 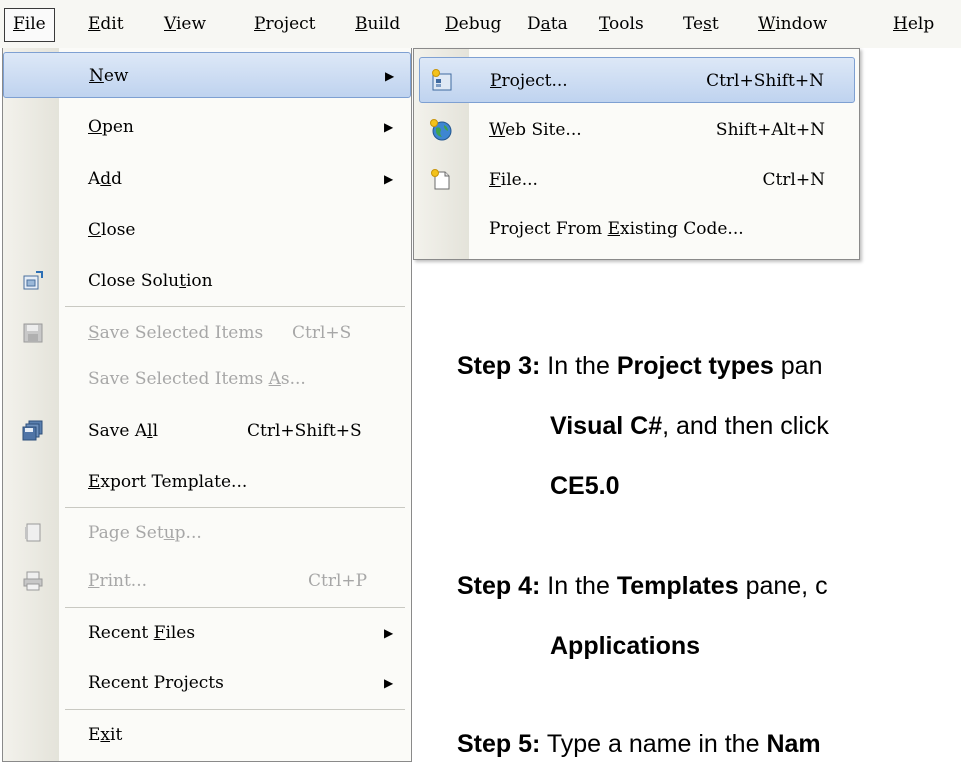 I want to click on save-all-icon, so click(x=32, y=430).